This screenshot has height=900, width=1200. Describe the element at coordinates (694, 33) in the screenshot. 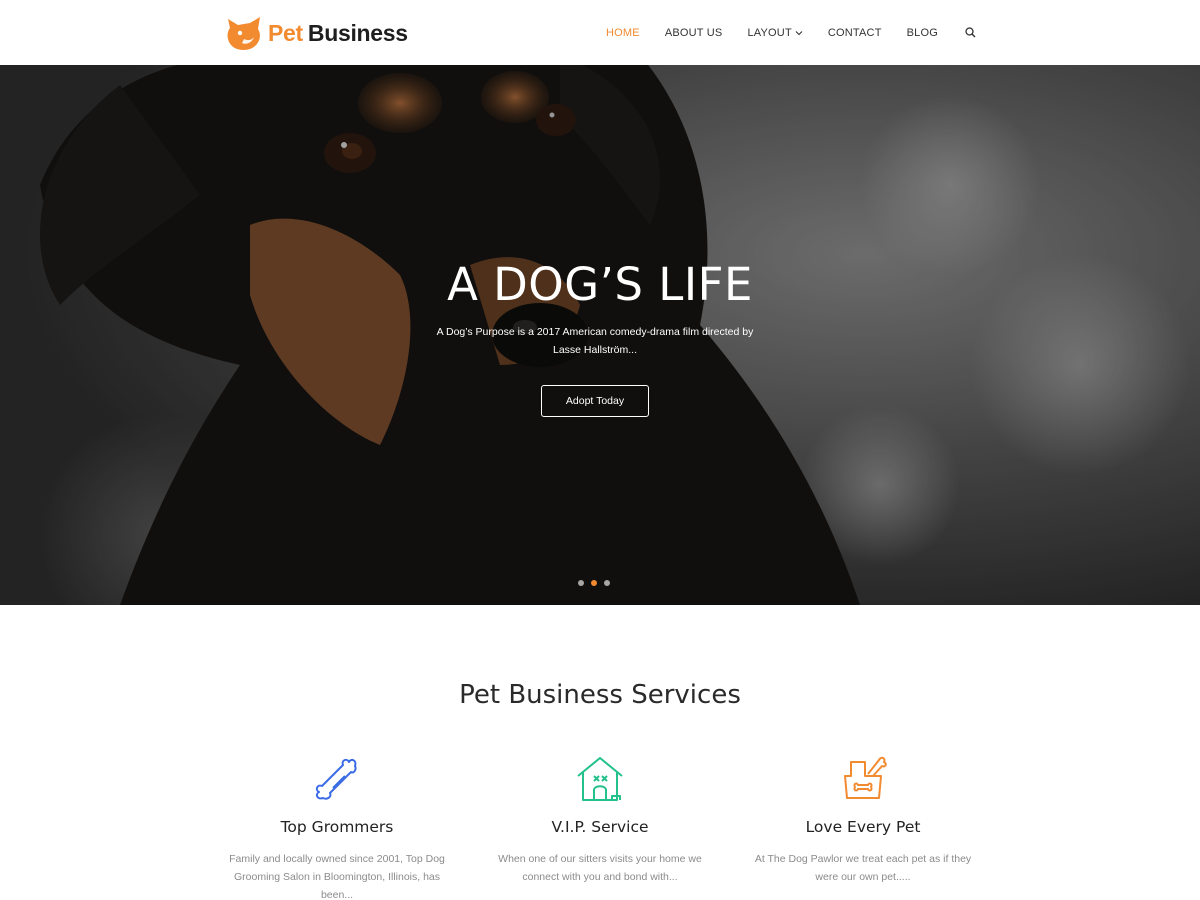

I see `nav-about-us: ABOUT US` at that location.